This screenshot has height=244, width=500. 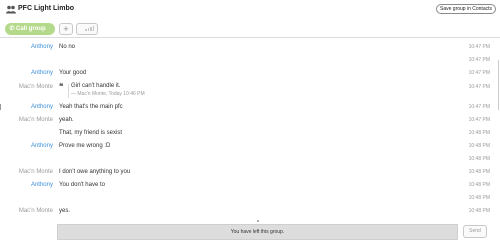 What do you see at coordinates (250, 73) in the screenshot?
I see `message-row: Anthony Your good 10:47 PM` at bounding box center [250, 73].